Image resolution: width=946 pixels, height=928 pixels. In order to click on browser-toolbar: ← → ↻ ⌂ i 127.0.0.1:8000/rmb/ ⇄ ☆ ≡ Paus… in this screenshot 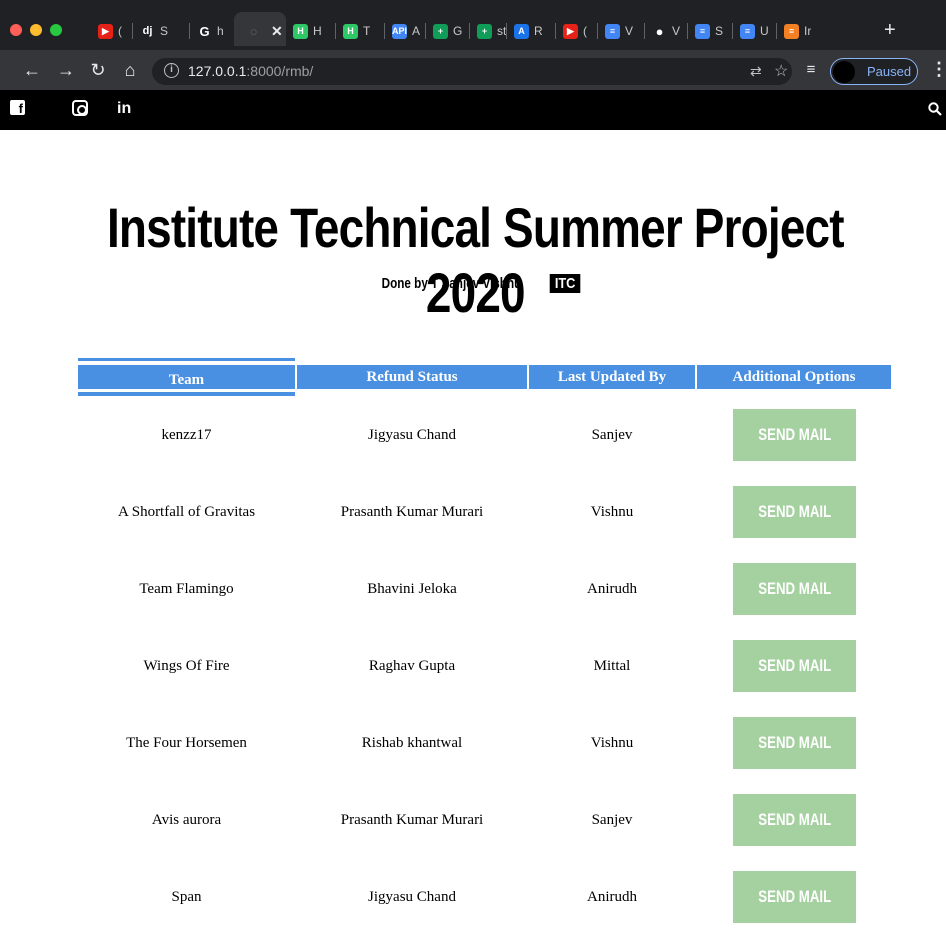, I will do `click(473, 70)`.